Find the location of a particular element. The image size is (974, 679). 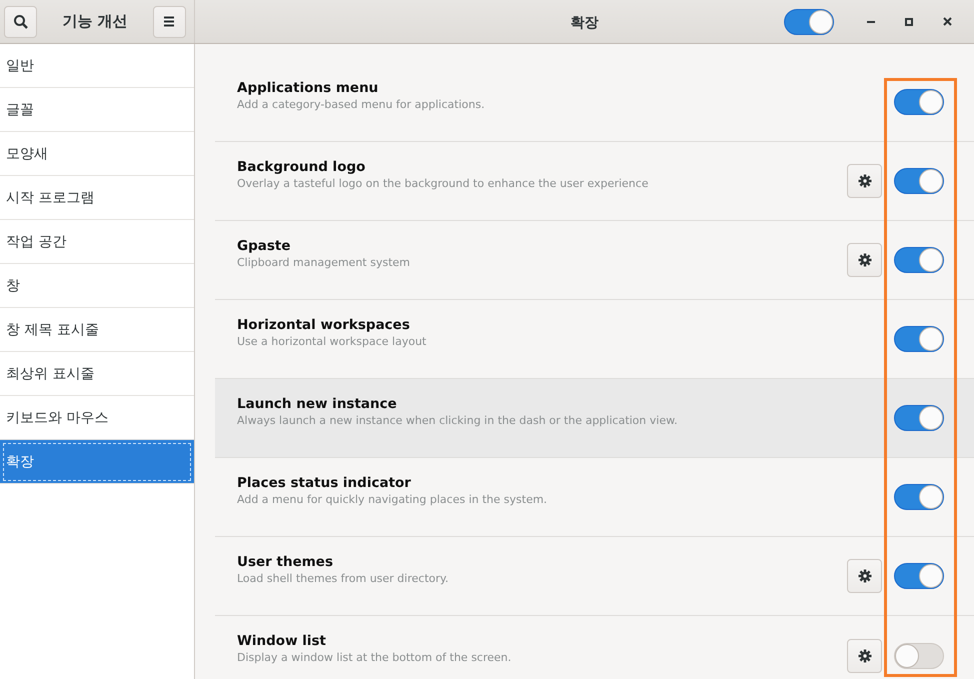

extension-name: Window list is located at coordinates (282, 641).